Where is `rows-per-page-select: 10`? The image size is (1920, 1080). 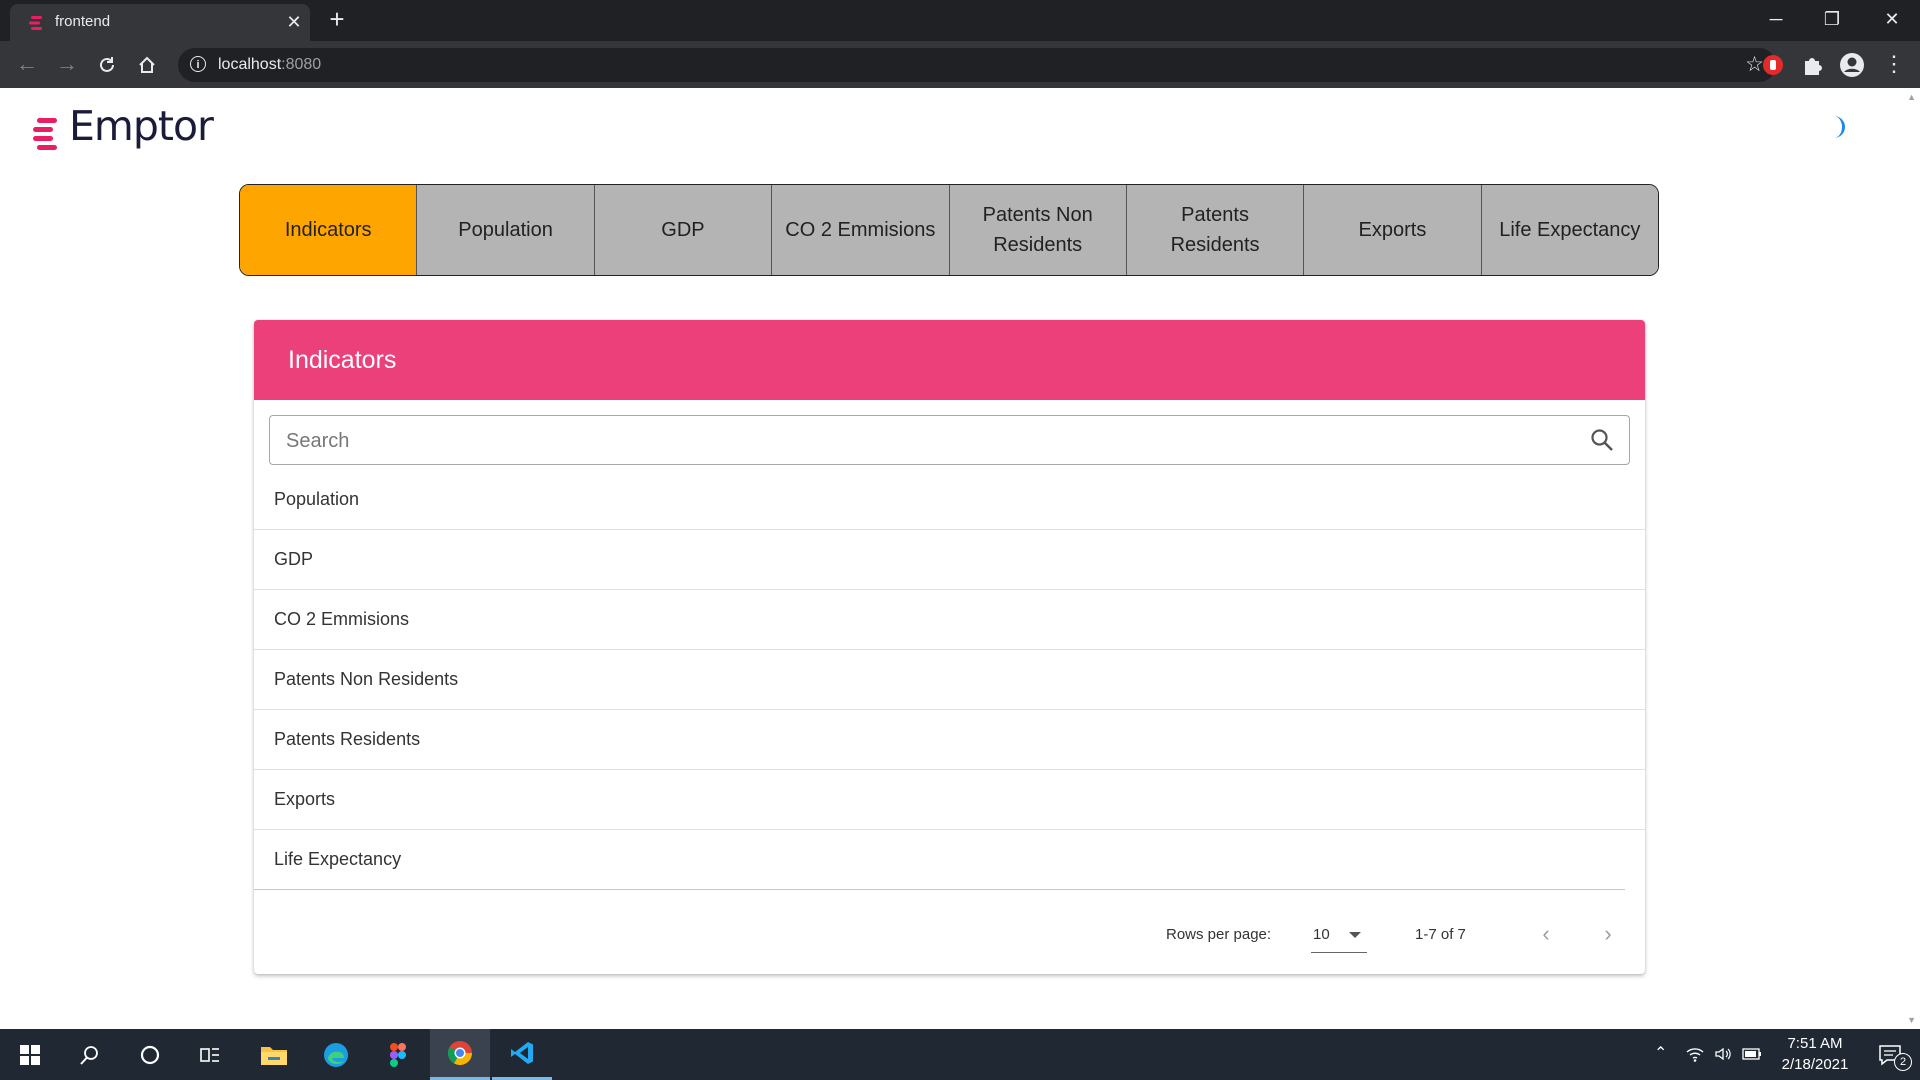
rows-per-page-select: 10 is located at coordinates (1339, 935).